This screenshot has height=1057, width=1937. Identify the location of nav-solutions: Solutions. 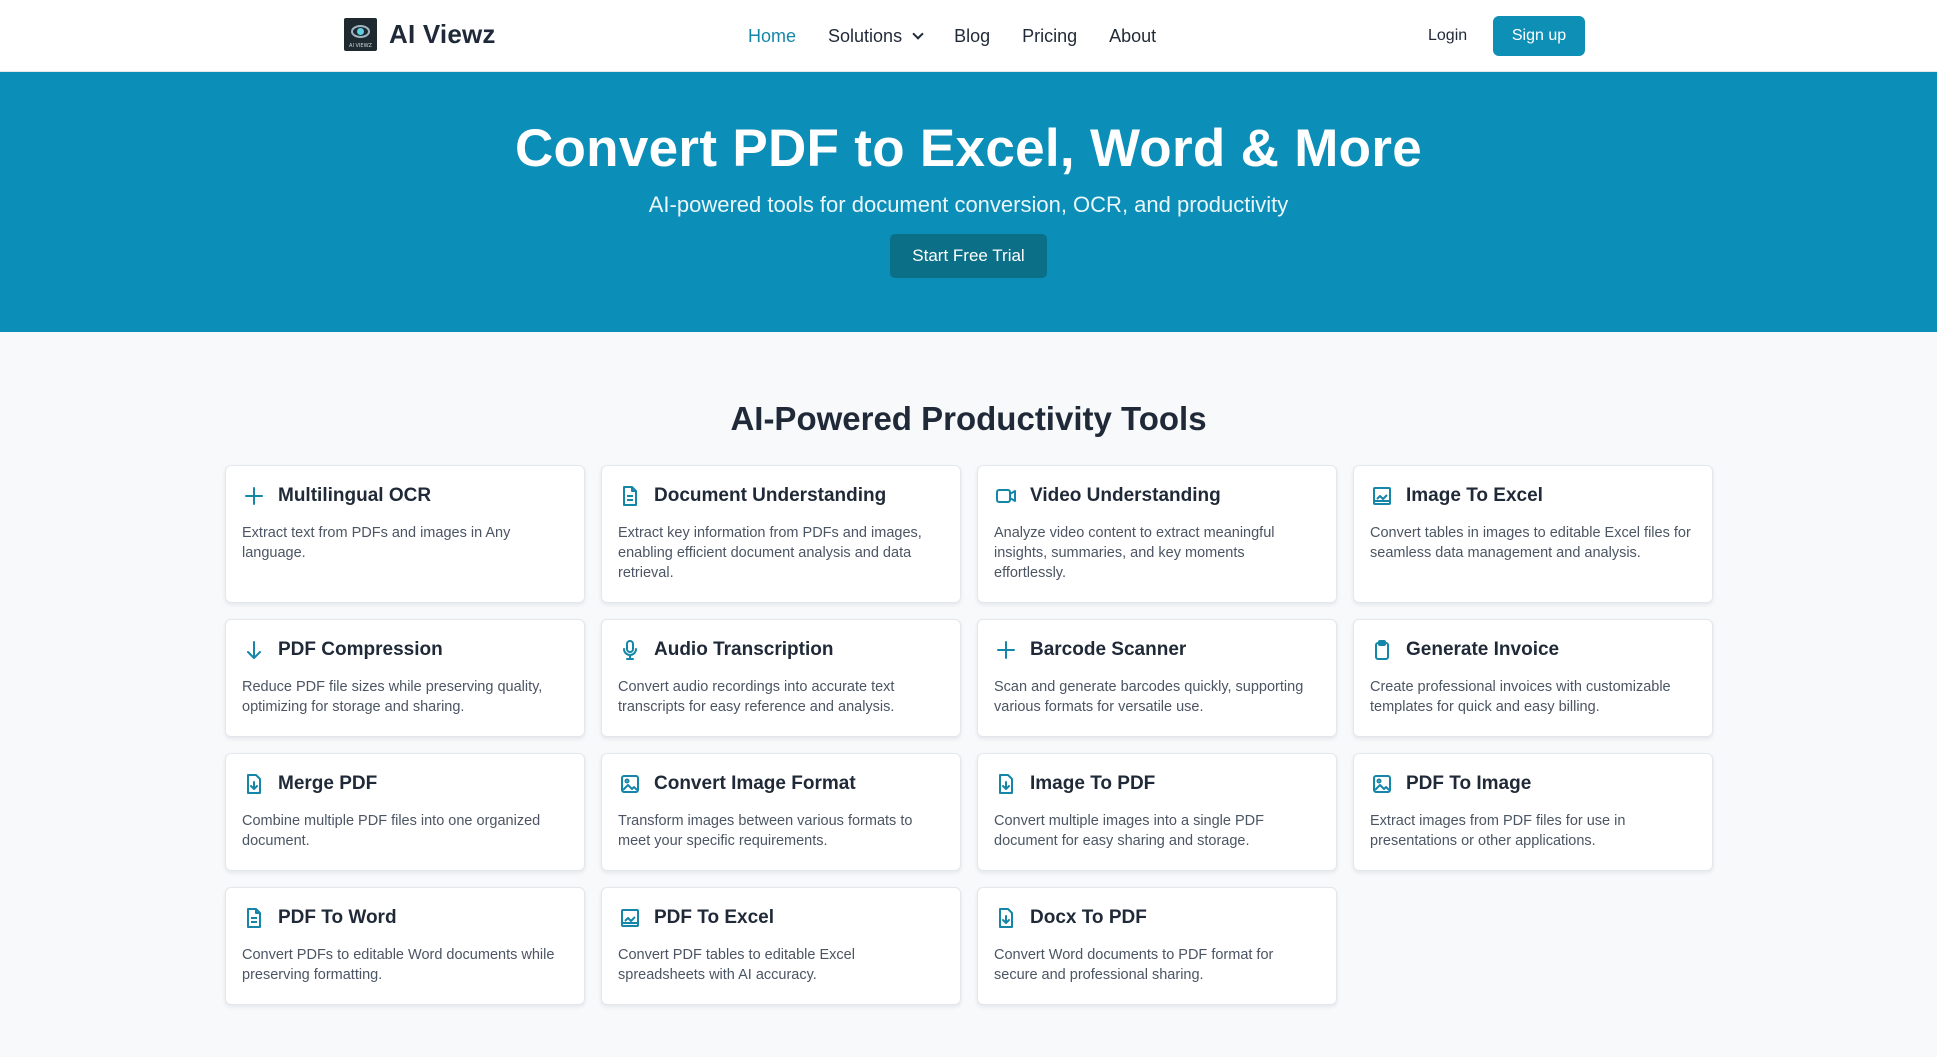
(876, 36).